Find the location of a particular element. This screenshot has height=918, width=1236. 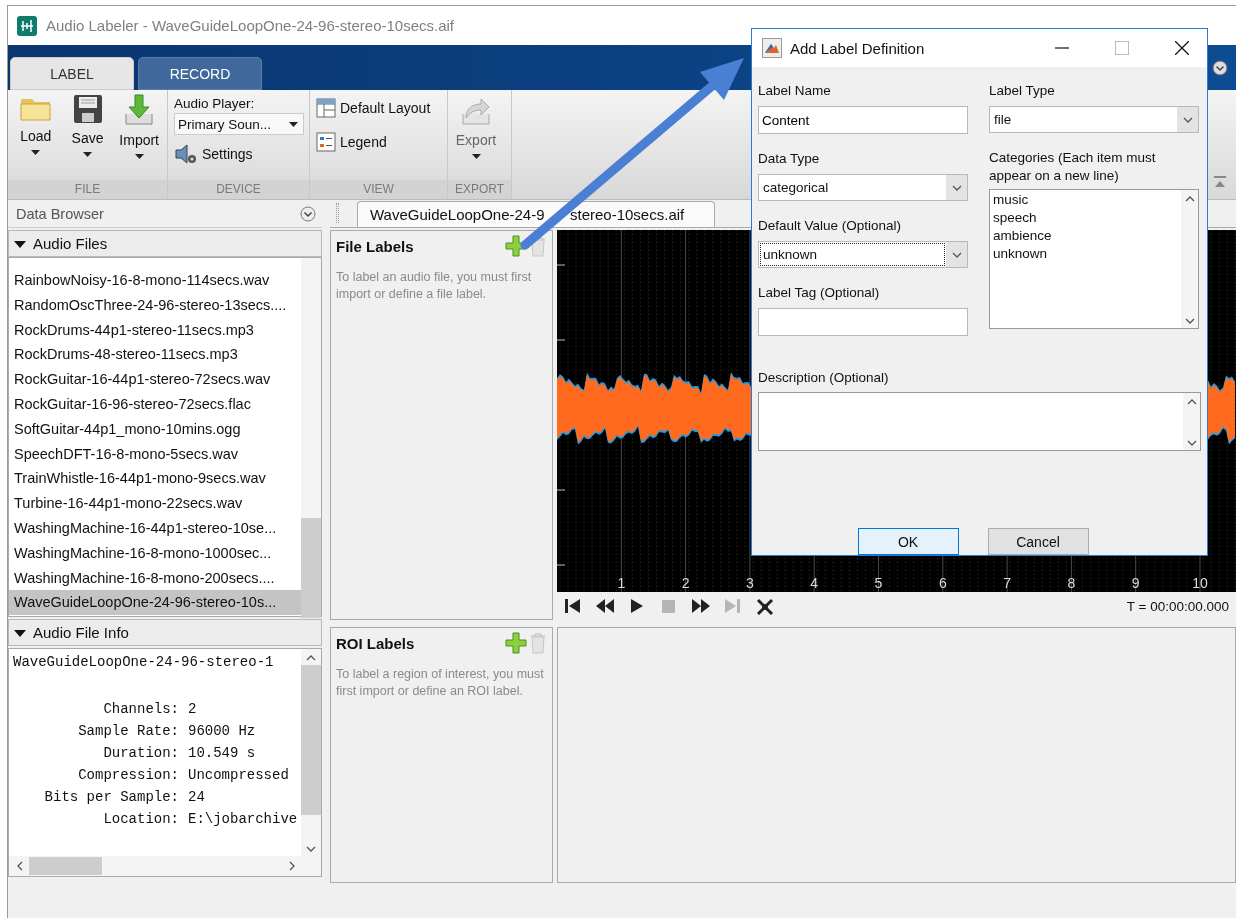

collapse-ribbon-icon is located at coordinates (1220, 182).